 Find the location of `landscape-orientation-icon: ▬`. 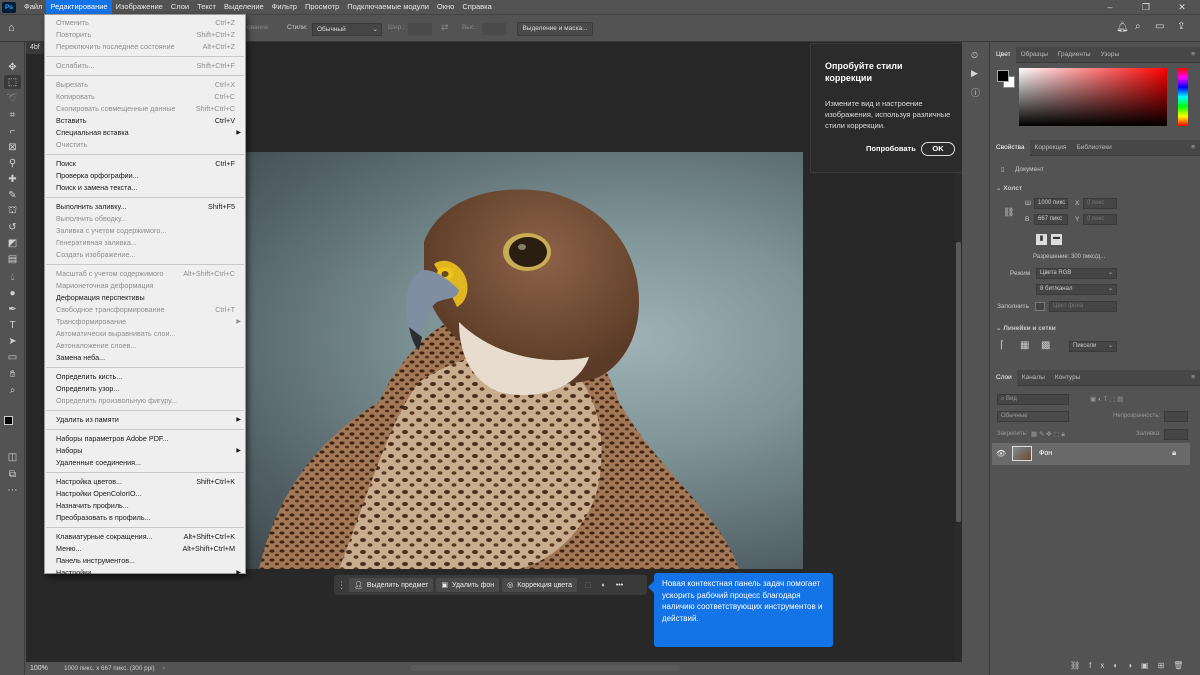

landscape-orientation-icon: ▬ is located at coordinates (1056, 239).